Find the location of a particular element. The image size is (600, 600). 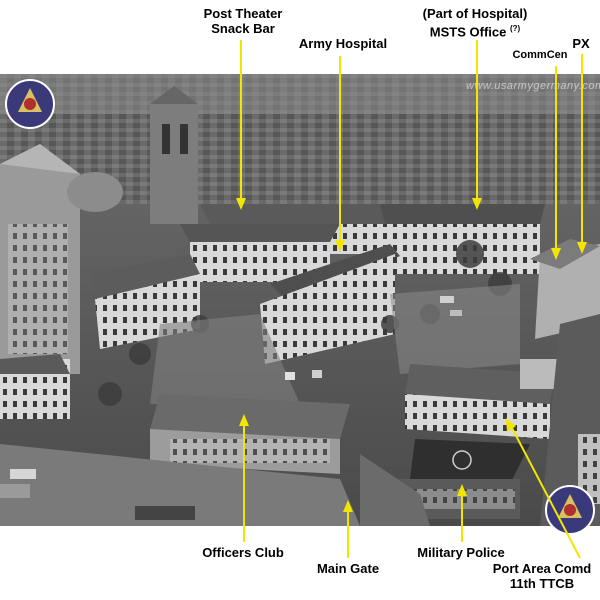

label-snack-bar: Snack Bar is located at coordinates (243, 28).